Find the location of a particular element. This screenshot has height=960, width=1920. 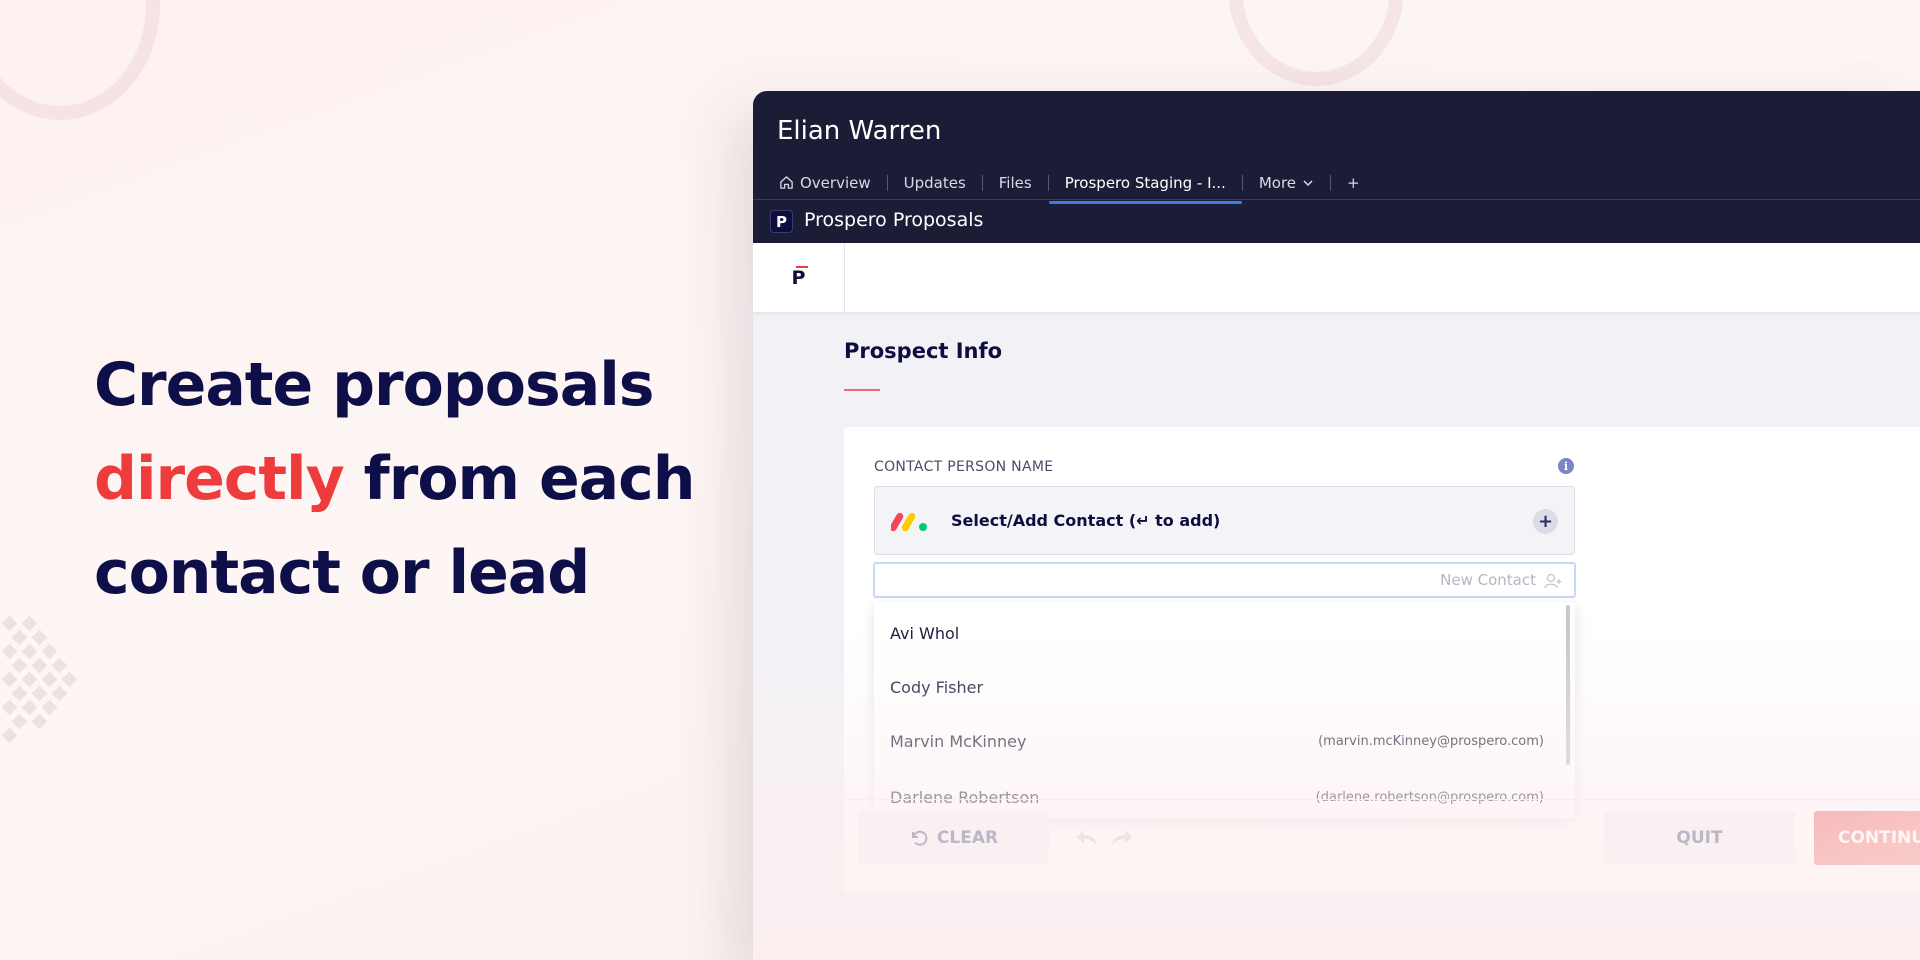

clear-button: CLEAR is located at coordinates (953, 838).